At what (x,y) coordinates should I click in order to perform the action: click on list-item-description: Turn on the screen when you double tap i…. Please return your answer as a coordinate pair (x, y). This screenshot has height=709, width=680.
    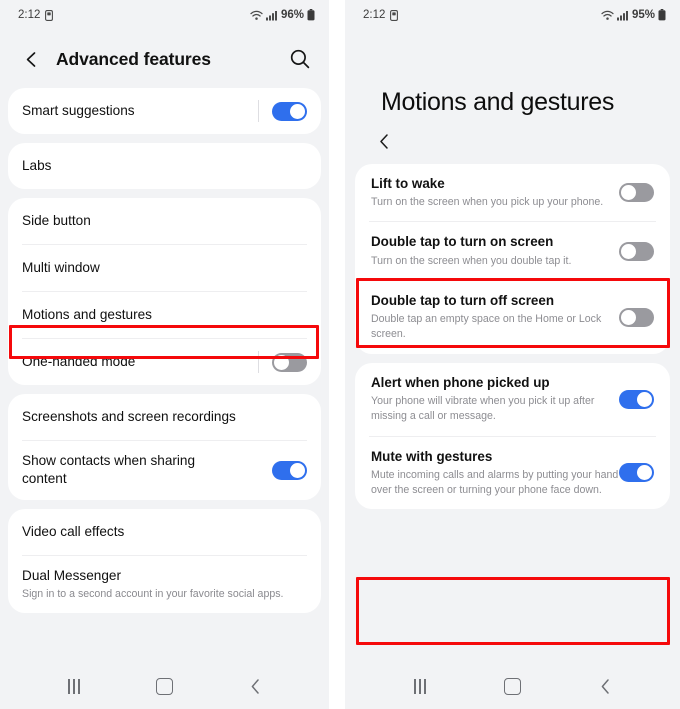
    Looking at the image, I should click on (471, 260).